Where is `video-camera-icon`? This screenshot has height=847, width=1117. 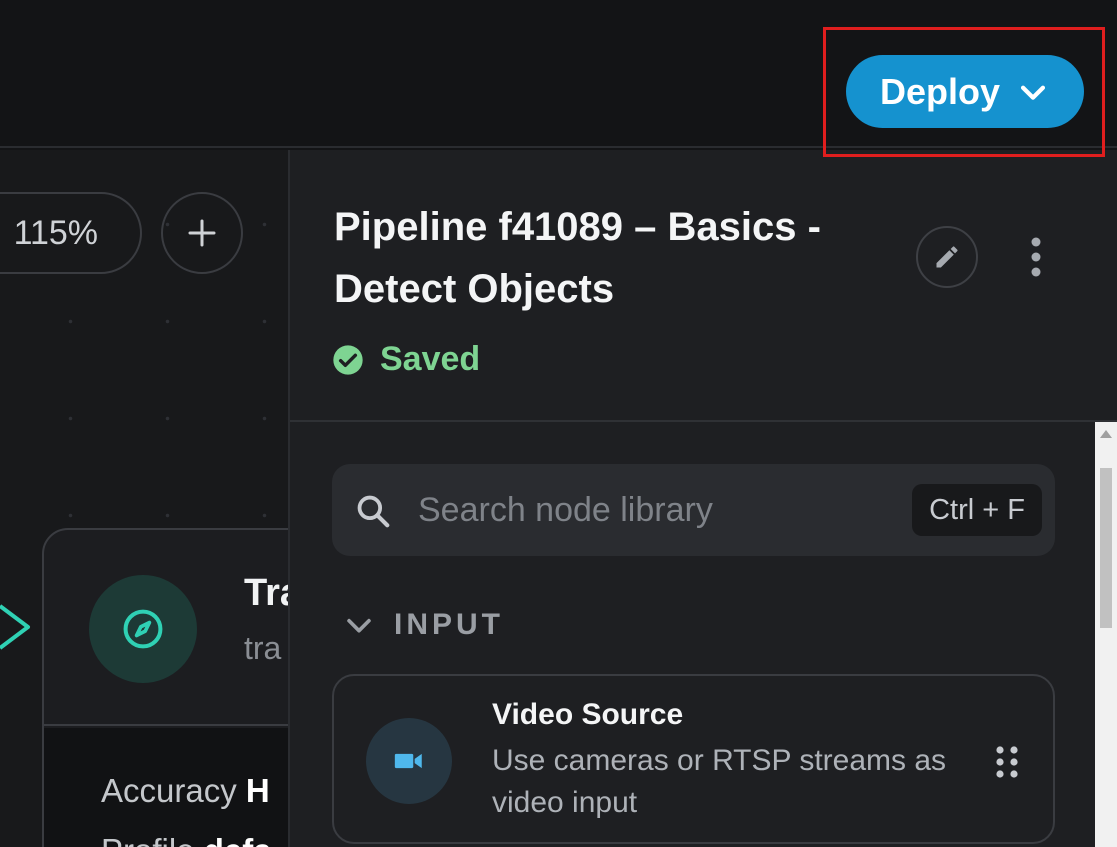
video-camera-icon is located at coordinates (408, 761).